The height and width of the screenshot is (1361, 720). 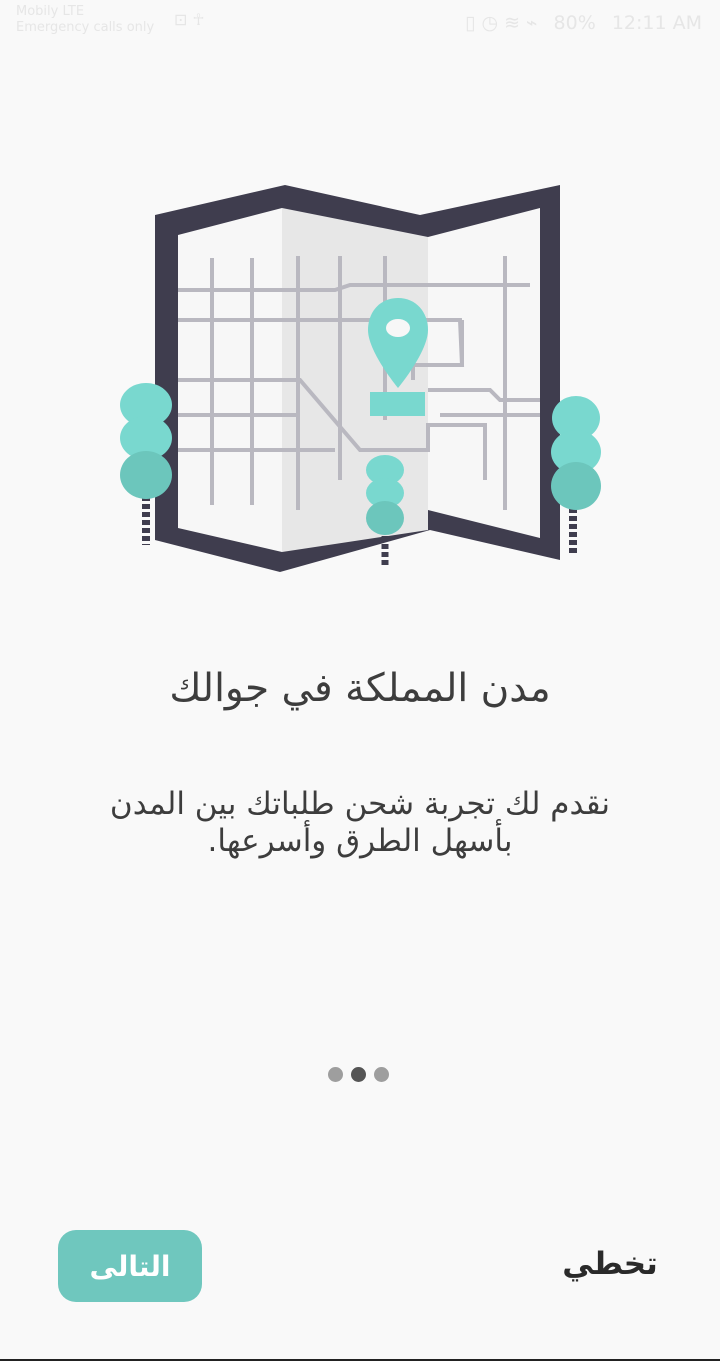 I want to click on carrier-info: Mobily LTE Emergency calls only ⊡ ☥, so click(x=110, y=20).